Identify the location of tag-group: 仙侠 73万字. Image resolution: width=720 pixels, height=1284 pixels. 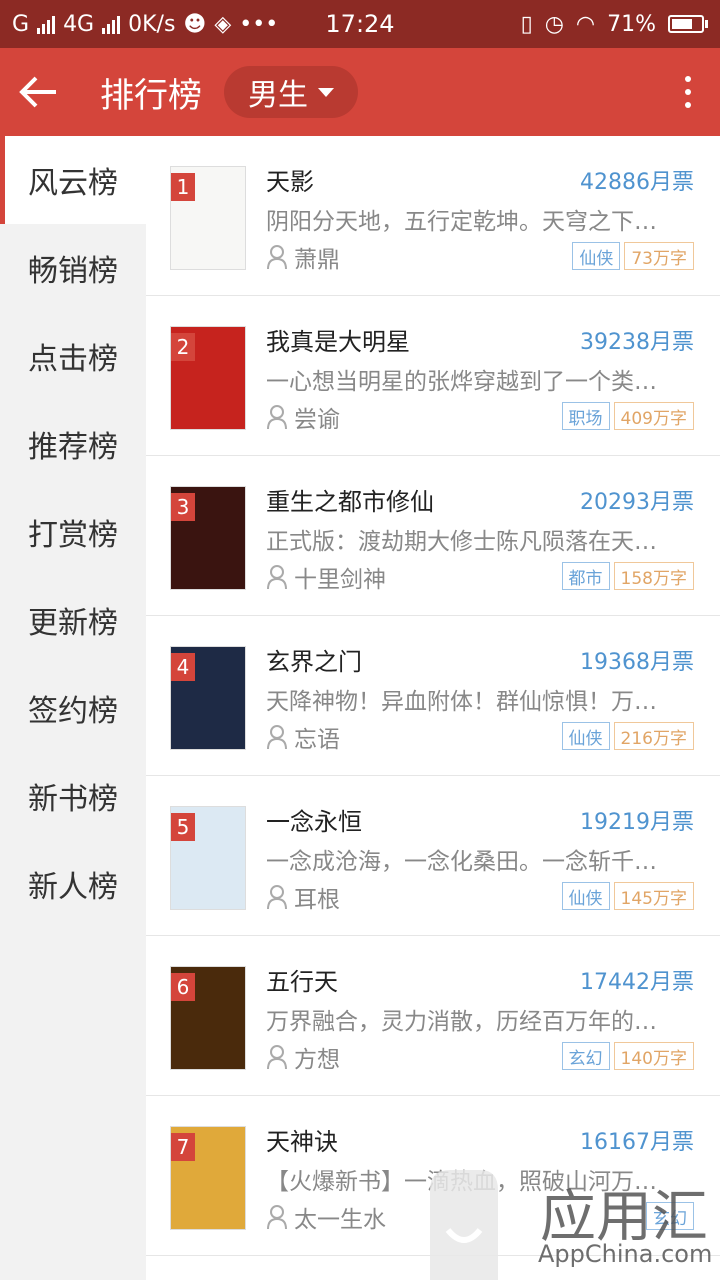
(633, 256).